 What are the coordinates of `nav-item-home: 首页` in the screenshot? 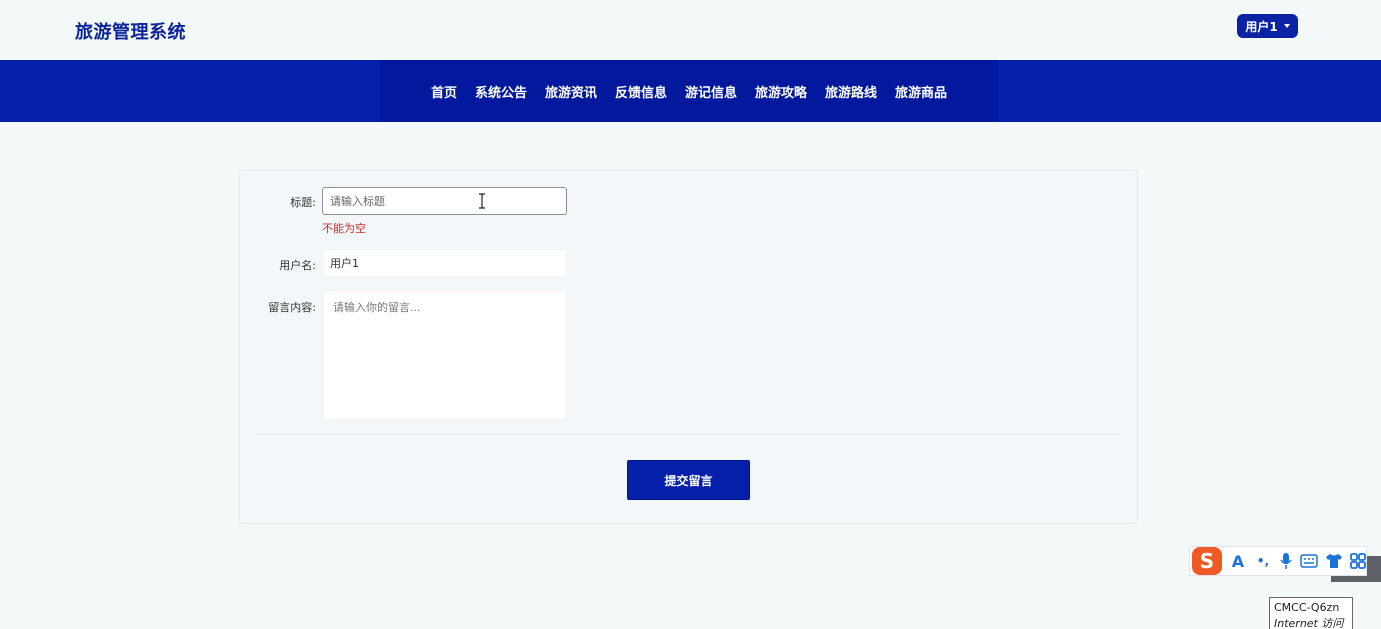 It's located at (444, 91).